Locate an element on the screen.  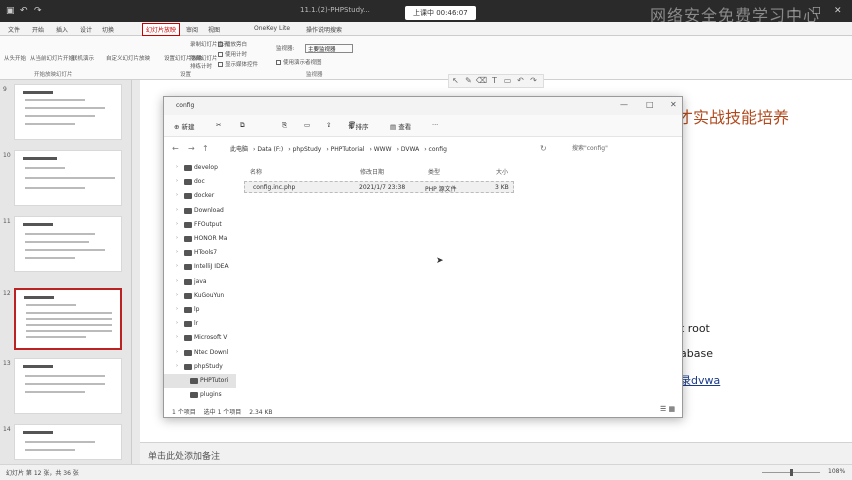
breadcrumb-item: phpStudy is located at coordinates (307, 149).